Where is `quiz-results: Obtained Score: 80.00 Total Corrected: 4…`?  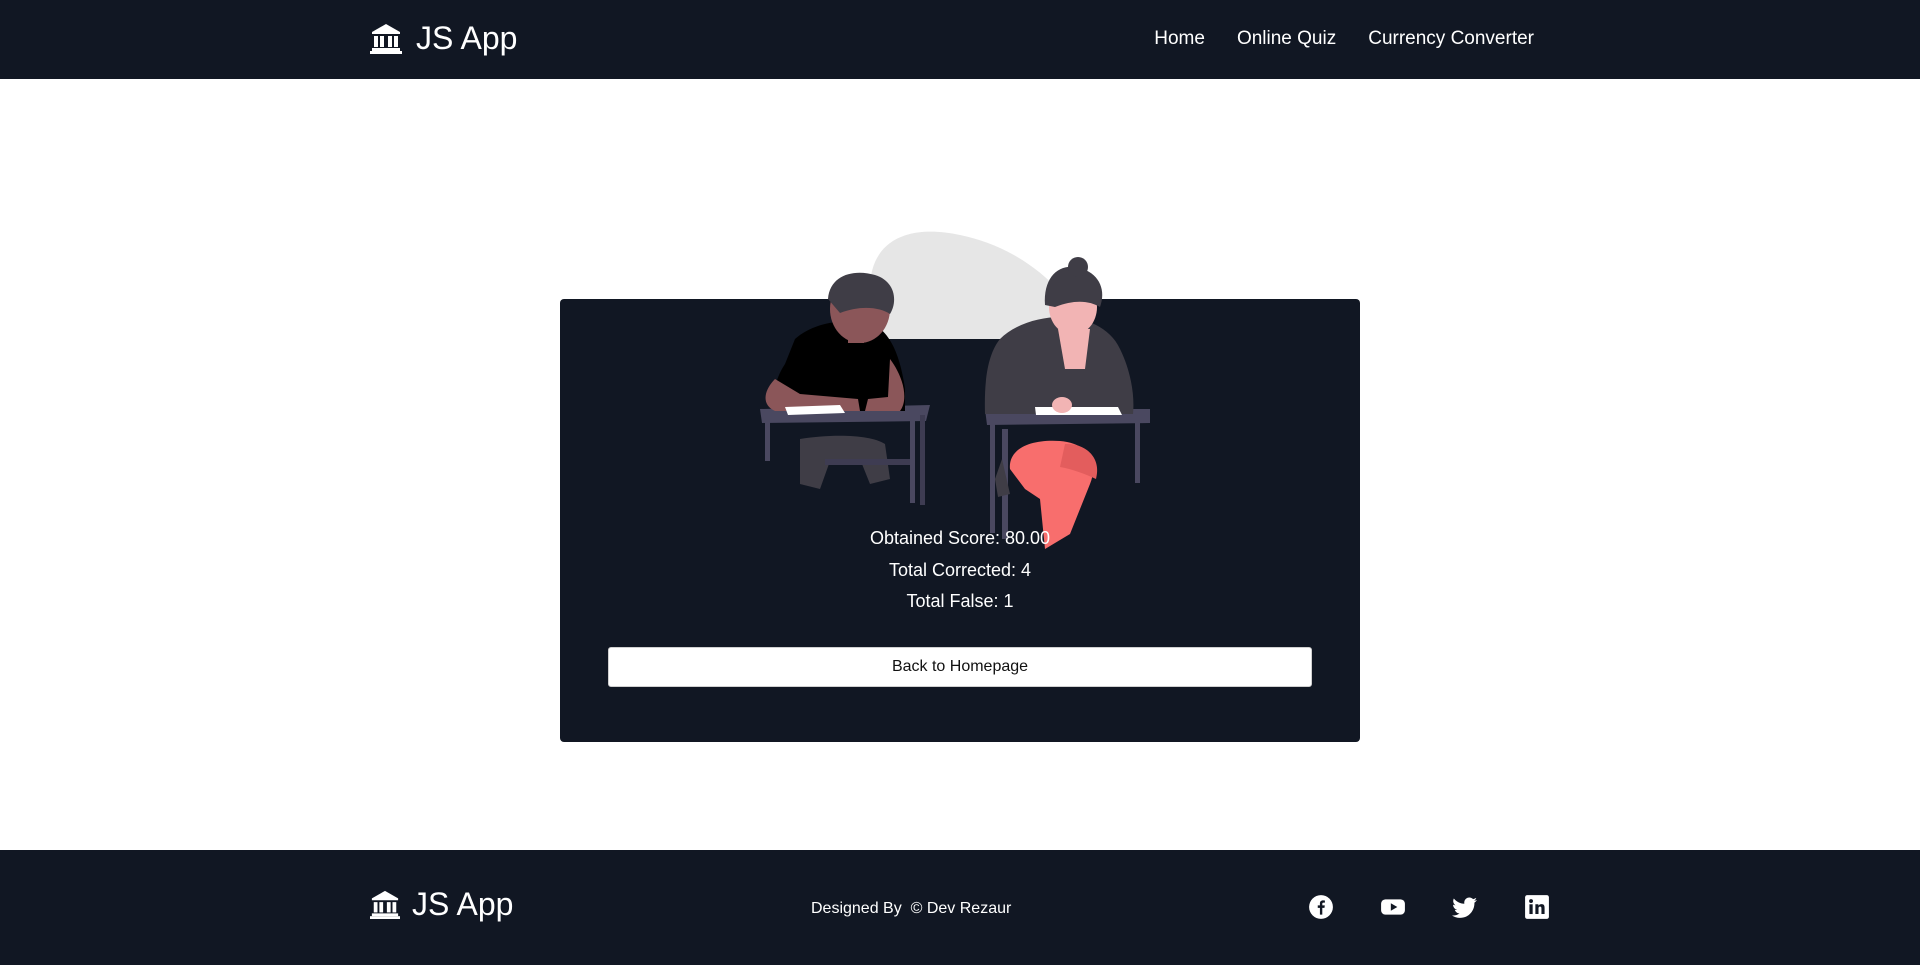 quiz-results: Obtained Score: 80.00 Total Corrected: 4… is located at coordinates (960, 570).